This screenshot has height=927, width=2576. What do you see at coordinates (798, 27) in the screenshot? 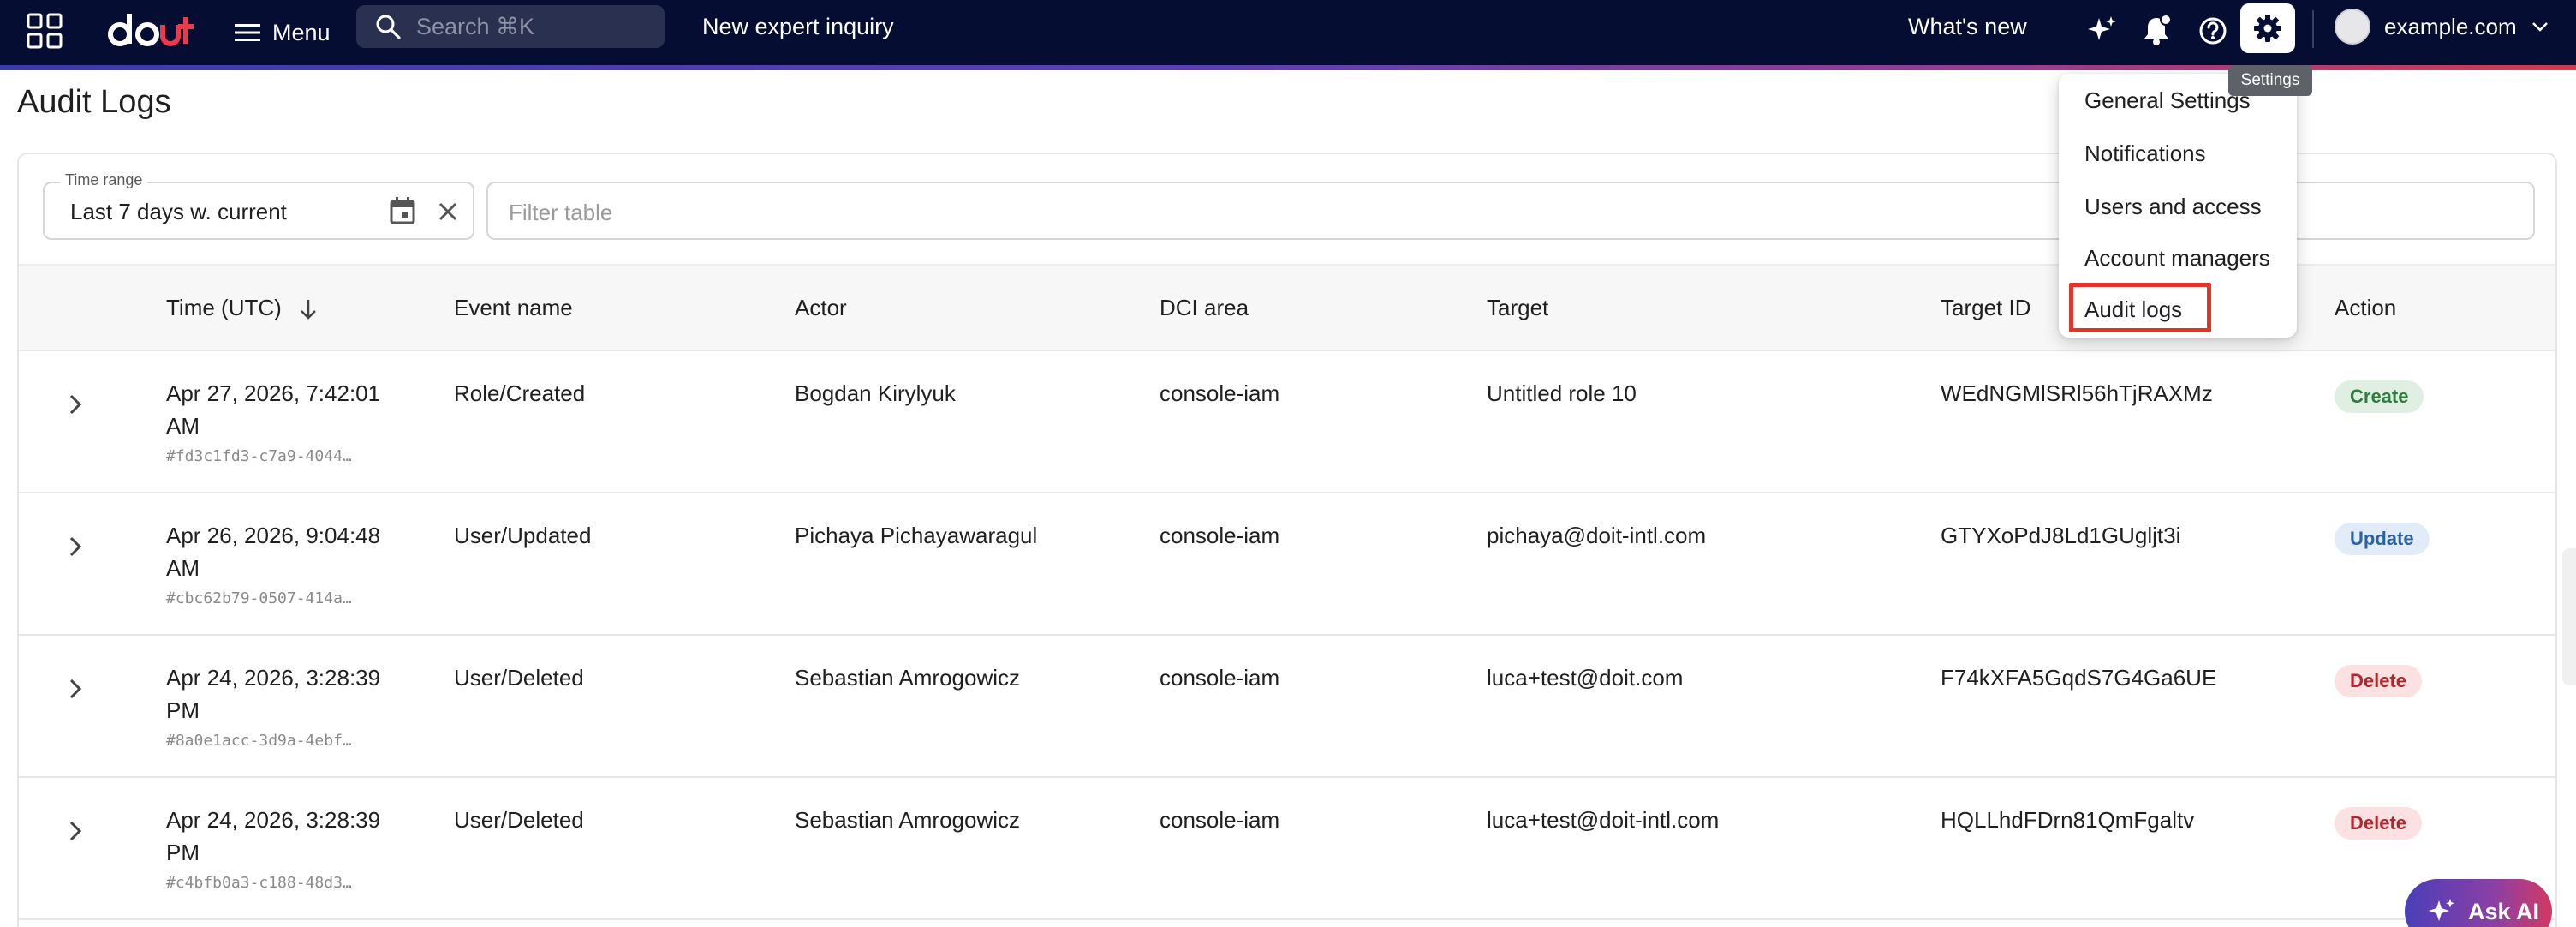
I see `new-expert-inquiry-link: New expert inquiry` at bounding box center [798, 27].